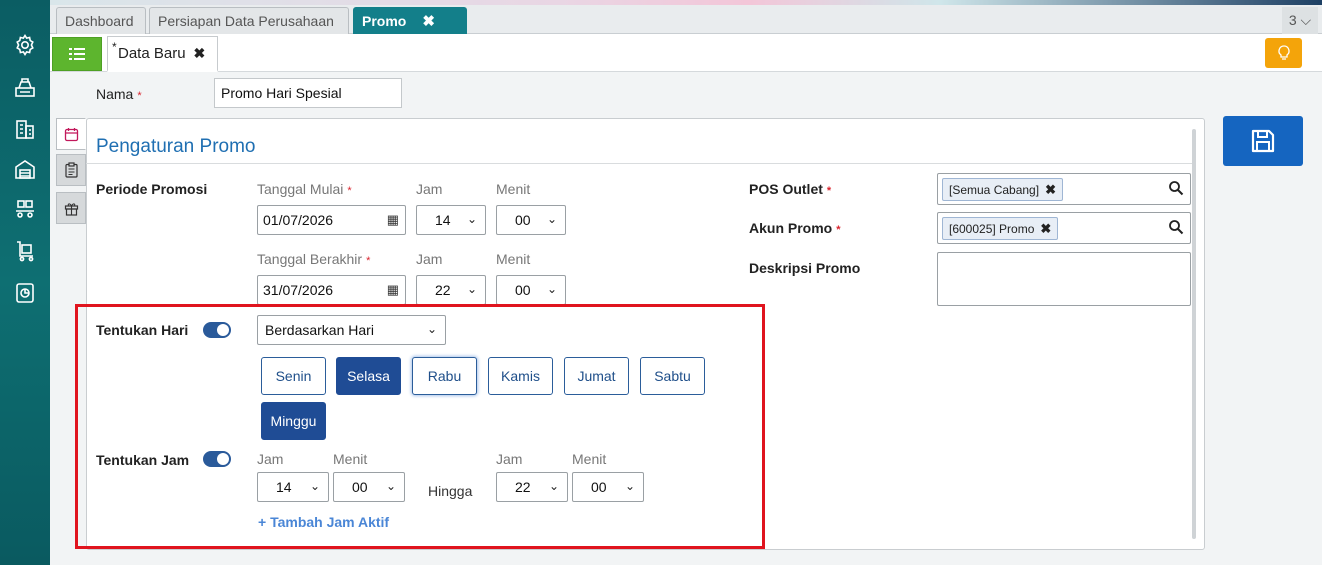 The height and width of the screenshot is (565, 1322). Describe the element at coordinates (25, 169) in the screenshot. I see `warehouse-icon` at that location.